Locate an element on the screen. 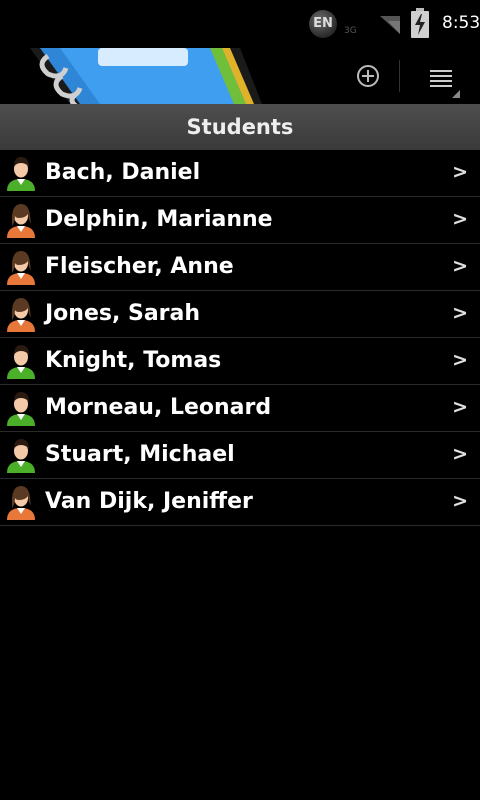  keyboard-language-icon: EN is located at coordinates (323, 24).